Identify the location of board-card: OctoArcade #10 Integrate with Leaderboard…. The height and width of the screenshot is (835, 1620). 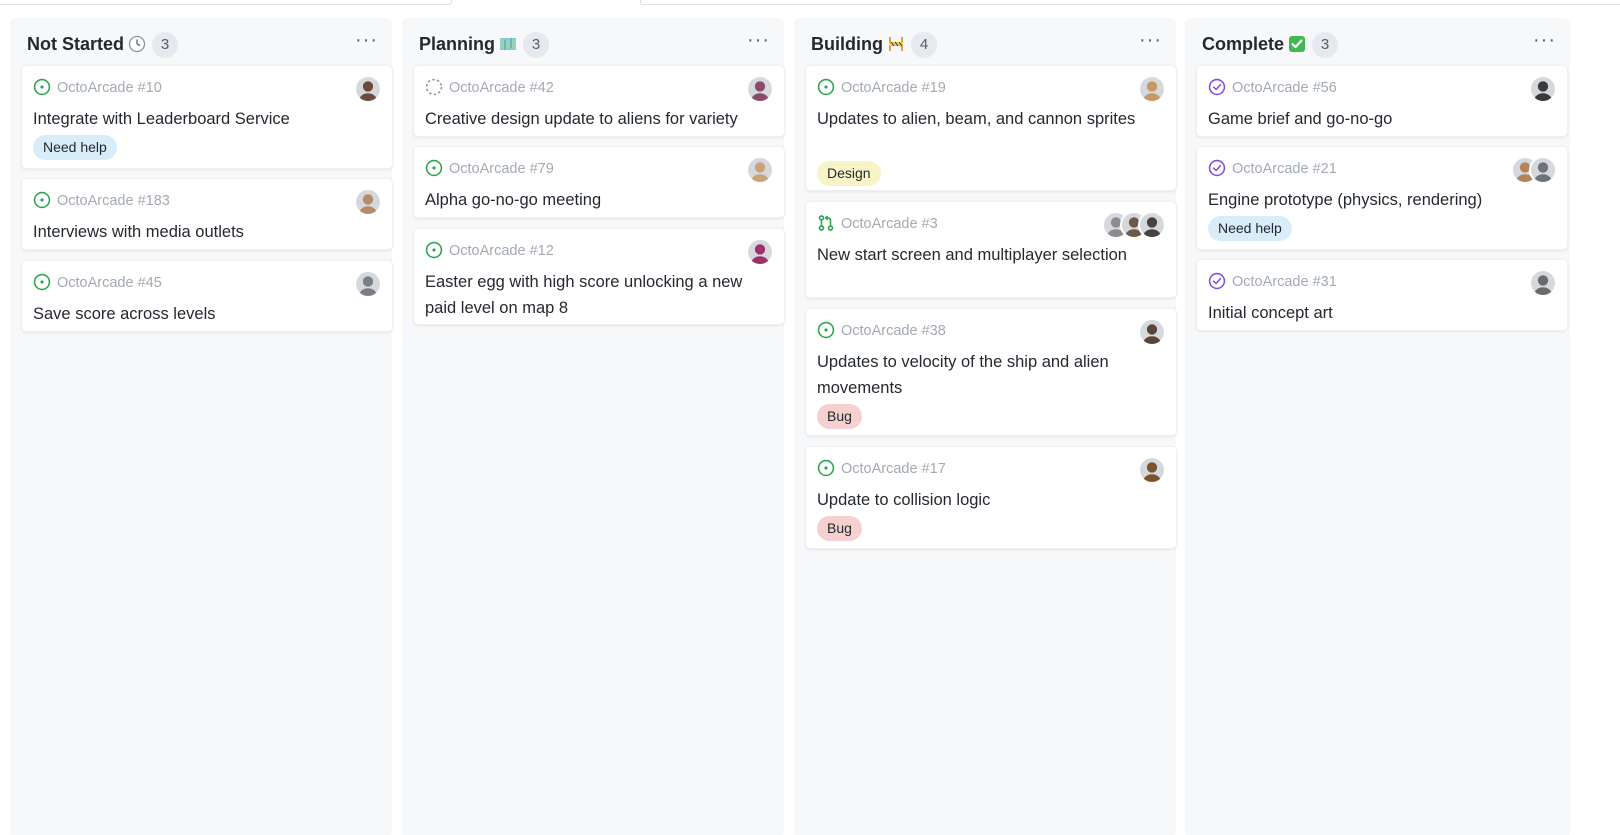
(207, 117).